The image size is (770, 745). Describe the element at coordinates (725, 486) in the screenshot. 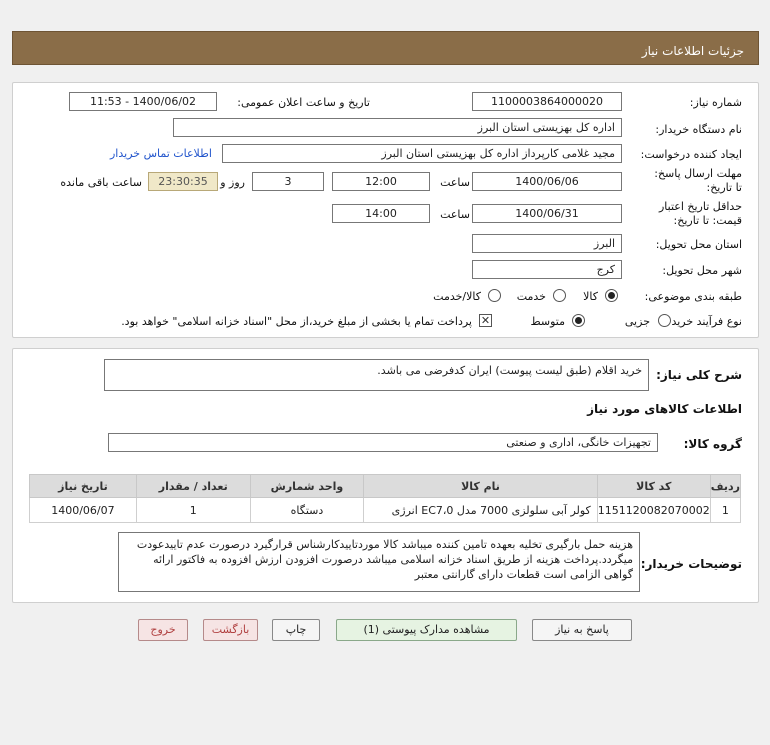

I see `col-row-header: ردیف` at that location.